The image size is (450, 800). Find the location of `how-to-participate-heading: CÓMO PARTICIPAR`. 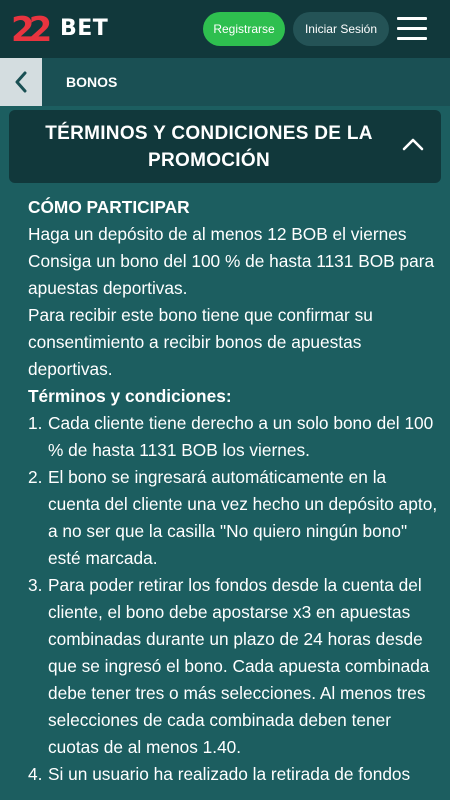

how-to-participate-heading: CÓMO PARTICIPAR is located at coordinates (109, 207).